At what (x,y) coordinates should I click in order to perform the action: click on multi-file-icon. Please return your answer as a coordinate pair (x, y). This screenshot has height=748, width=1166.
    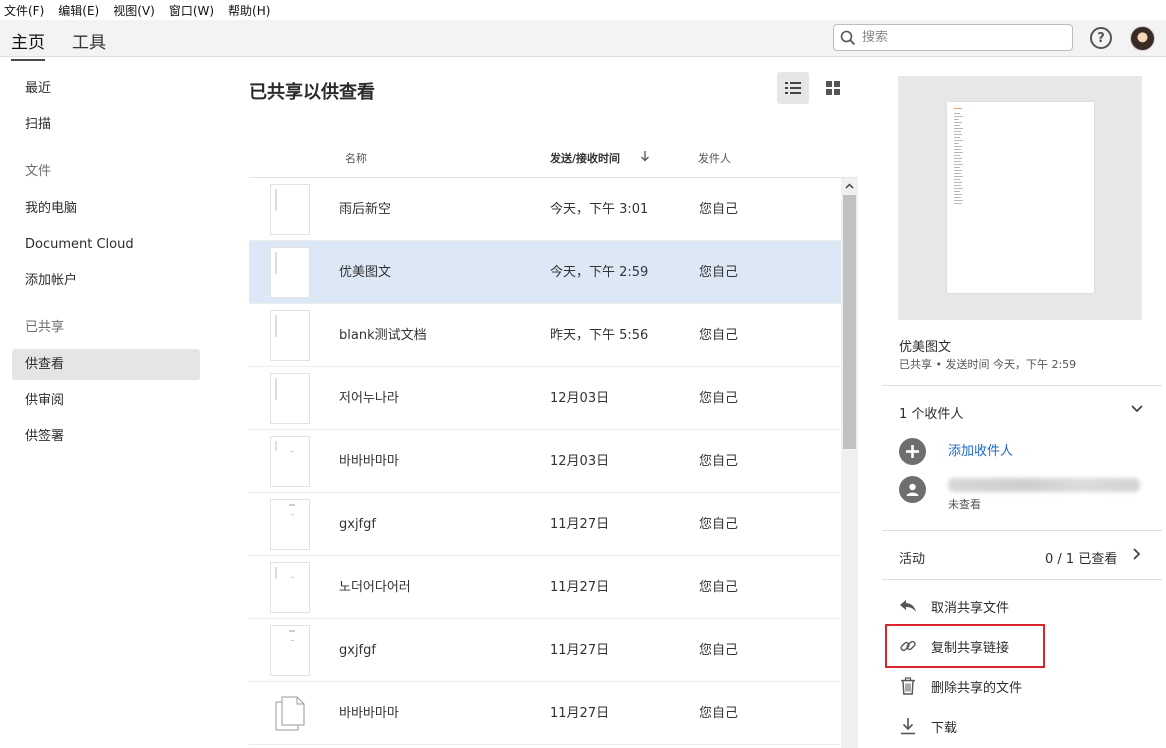
    Looking at the image, I should click on (290, 713).